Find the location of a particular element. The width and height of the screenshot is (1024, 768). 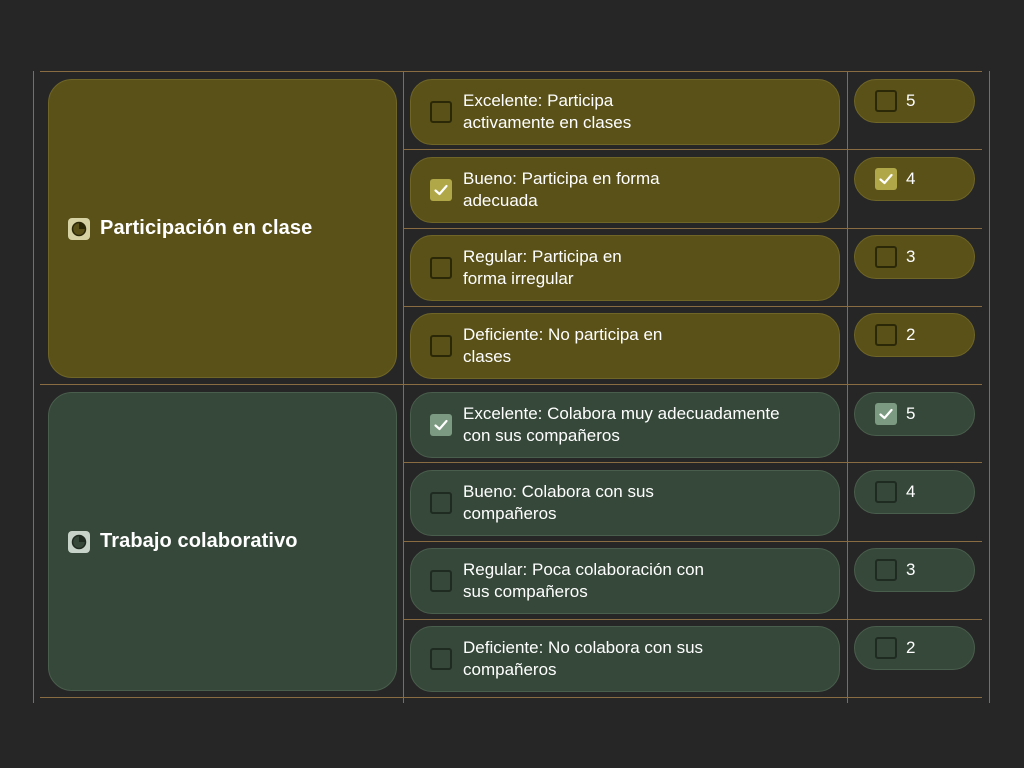

level-option: Bueno: Participa en forma adecuada is located at coordinates (625, 190).